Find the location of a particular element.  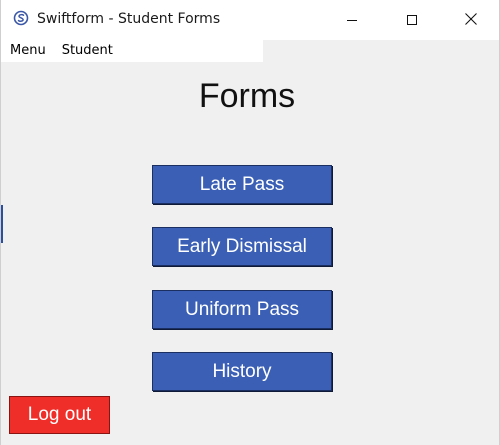

early-dismissal-button: Early Dismissal is located at coordinates (242, 246).